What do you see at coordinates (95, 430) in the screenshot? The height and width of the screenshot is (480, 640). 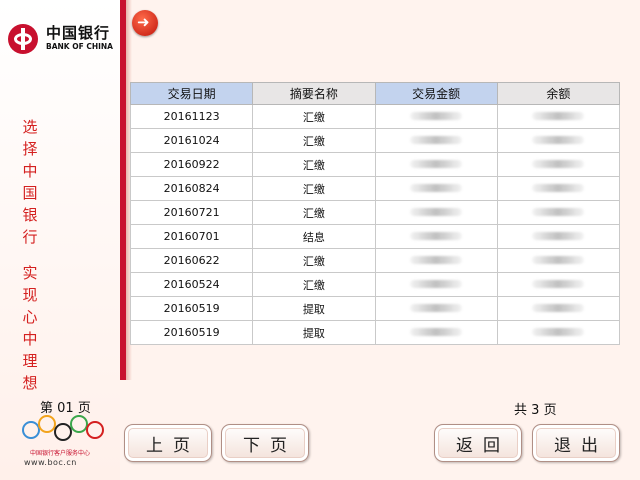 I see `ring-icon` at bounding box center [95, 430].